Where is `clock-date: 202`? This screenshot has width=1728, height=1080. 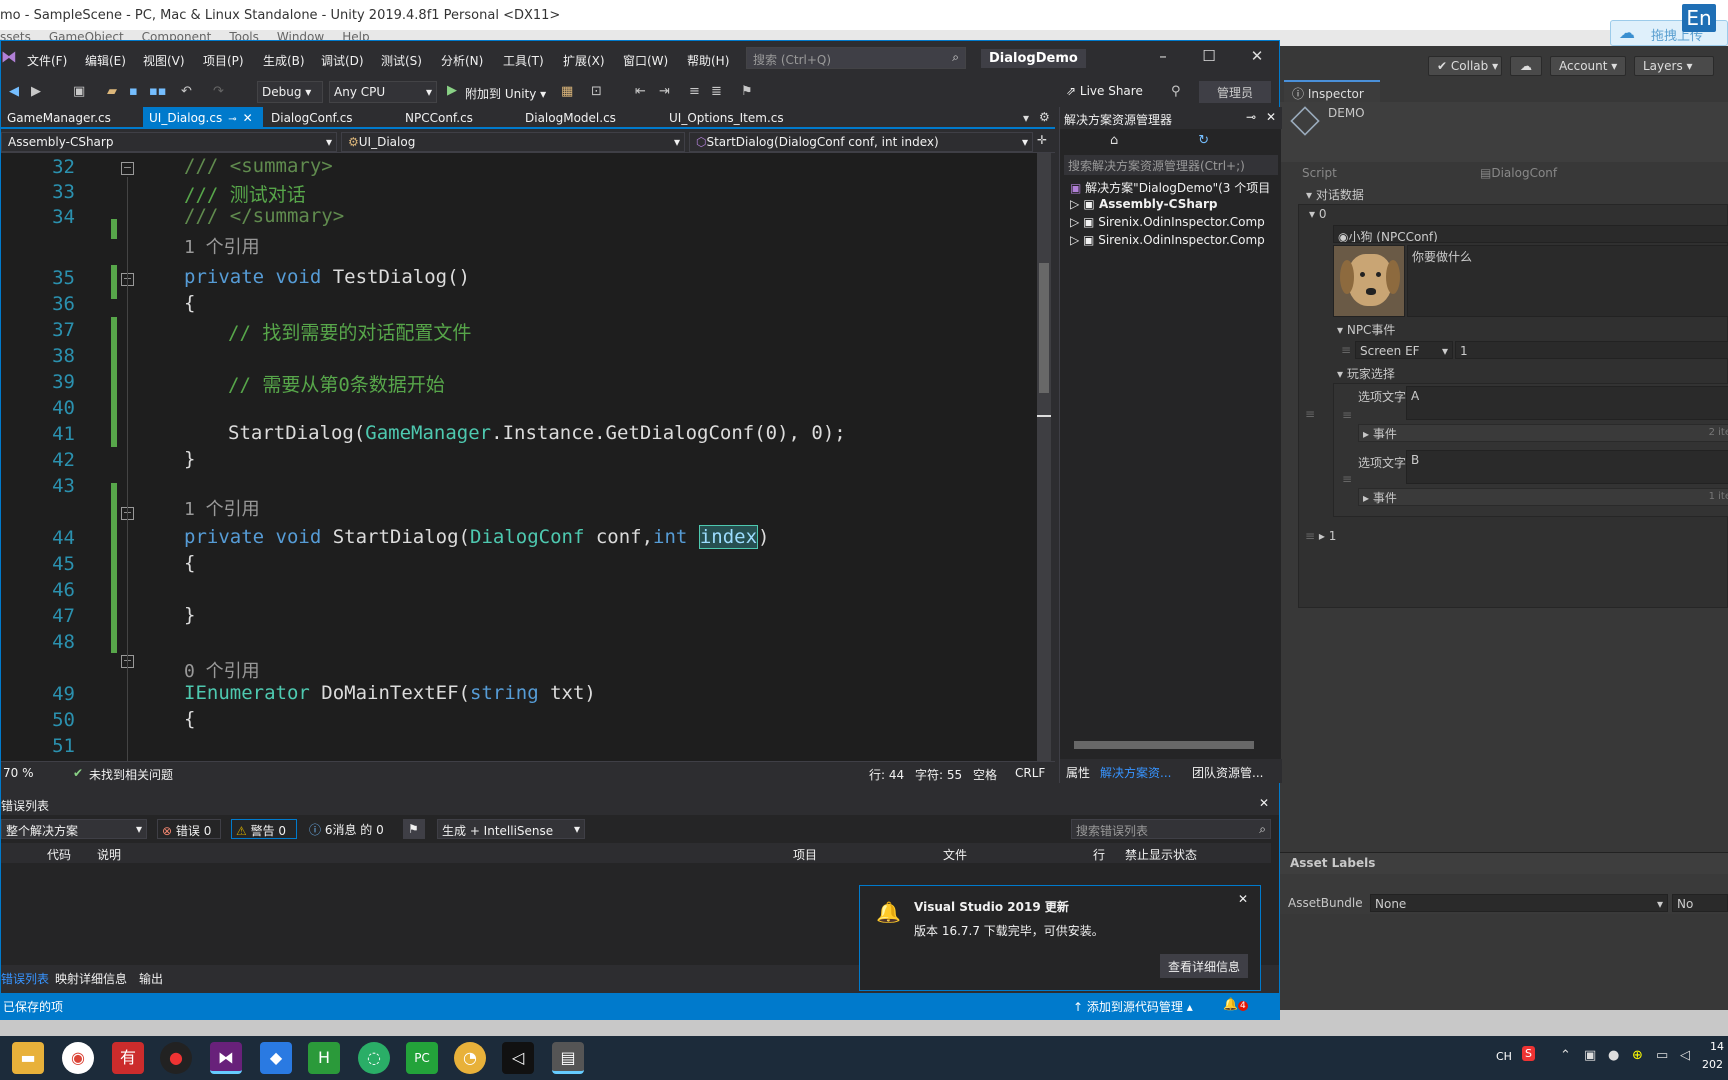
clock-date: 202 is located at coordinates (1712, 1064).